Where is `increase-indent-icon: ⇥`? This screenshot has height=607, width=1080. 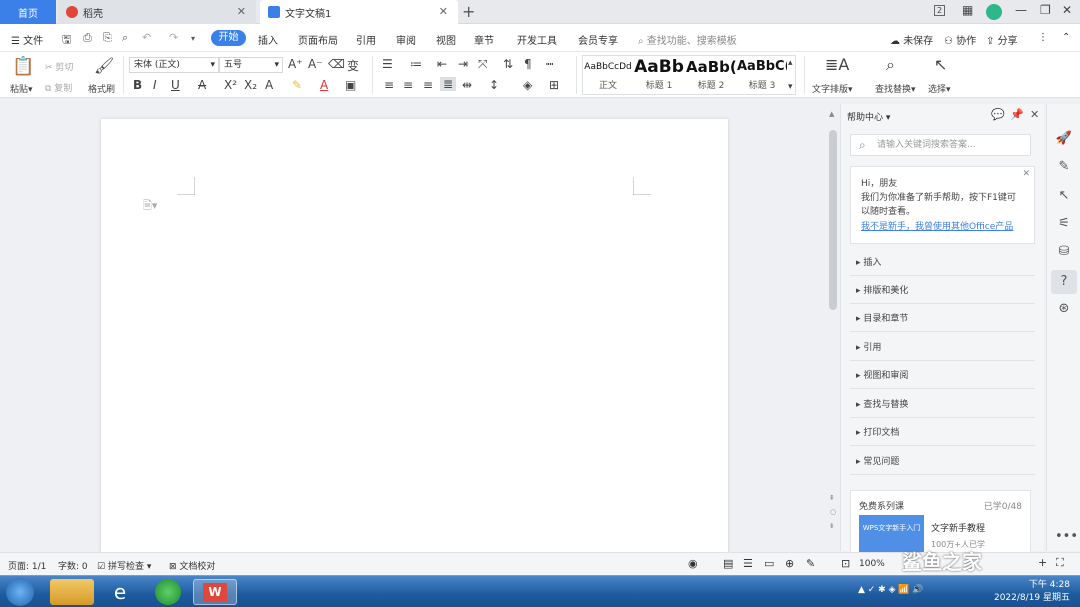 increase-indent-icon: ⇥ is located at coordinates (463, 64).